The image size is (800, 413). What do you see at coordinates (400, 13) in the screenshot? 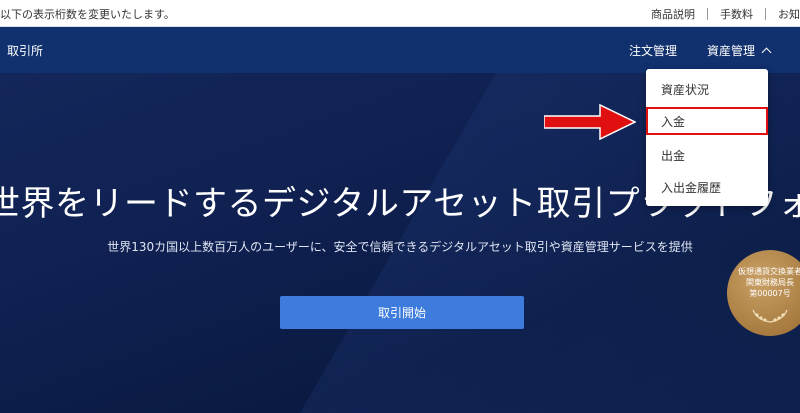
I see `top-bar: 以下の表示桁数を変更いたします。 商品説明 手数料 お知` at bounding box center [400, 13].